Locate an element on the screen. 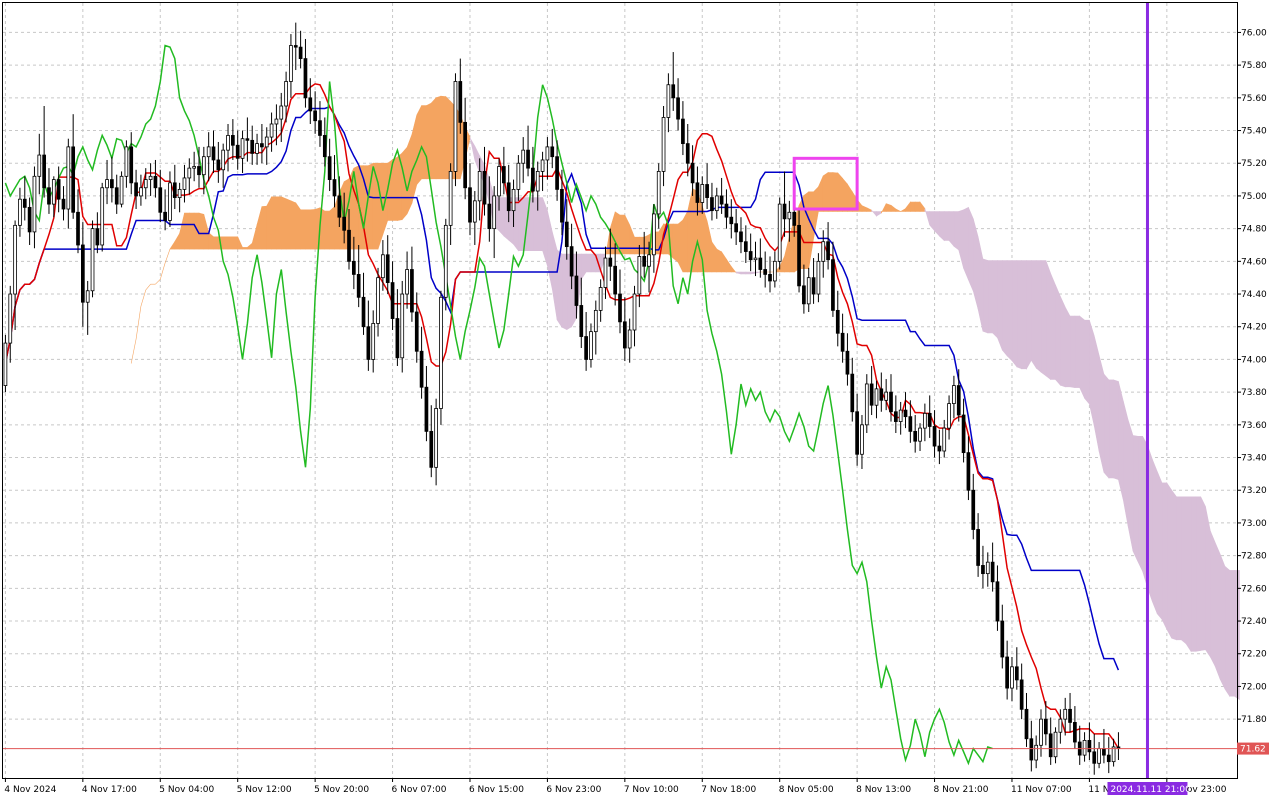 Image resolution: width=1280 pixels, height=800 pixels. x-tick-label: 6 Nov 23:00 is located at coordinates (573, 790).